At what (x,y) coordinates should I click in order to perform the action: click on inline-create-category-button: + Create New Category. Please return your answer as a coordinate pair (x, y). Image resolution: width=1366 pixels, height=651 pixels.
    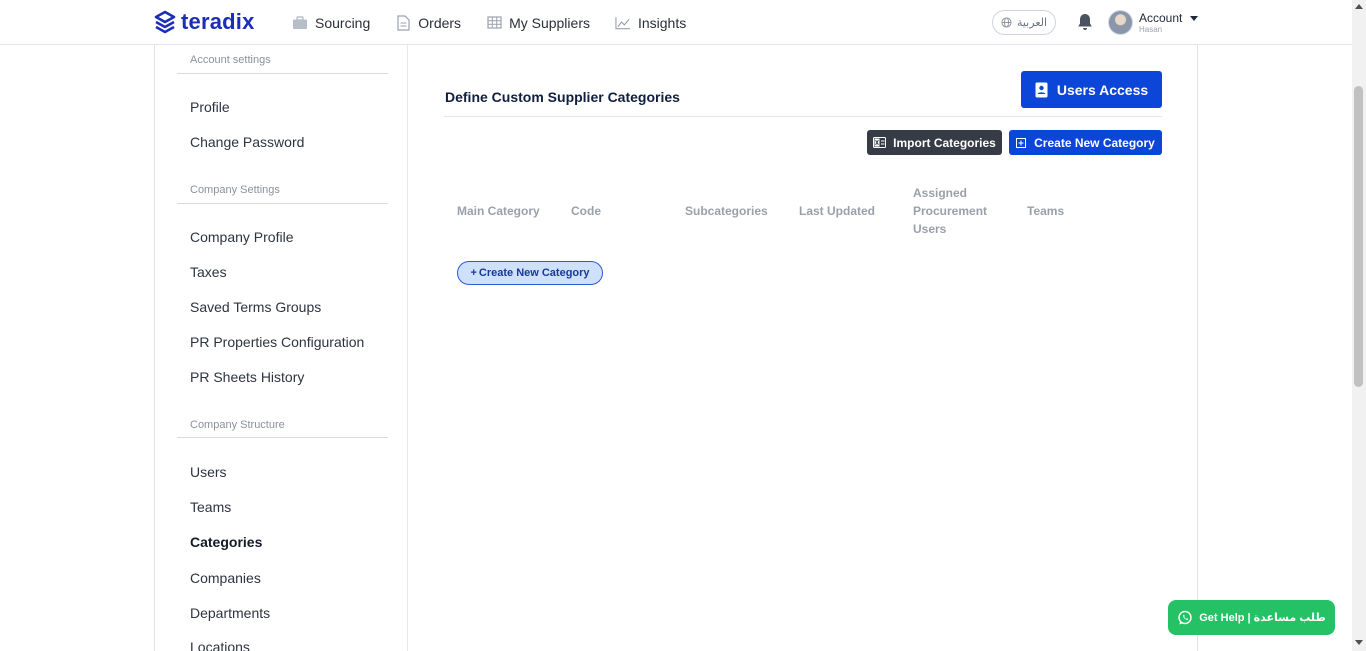
    Looking at the image, I should click on (530, 273).